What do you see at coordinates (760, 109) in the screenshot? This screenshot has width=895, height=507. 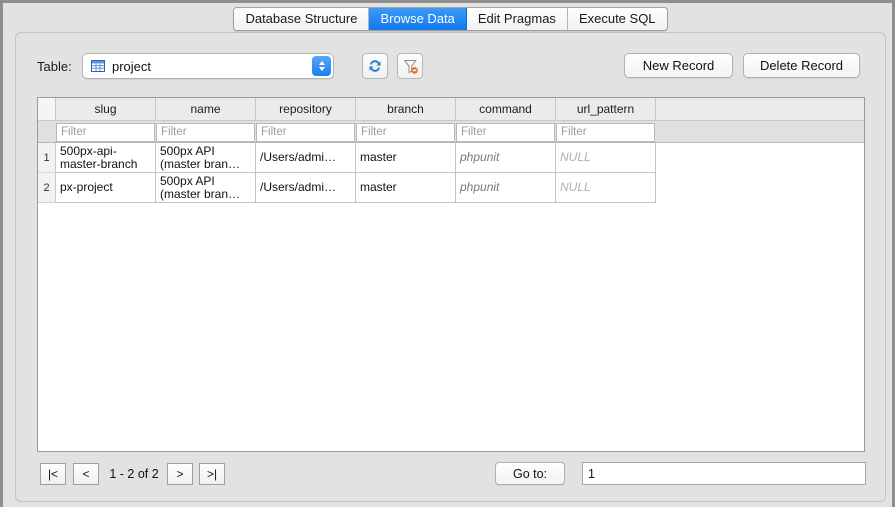 I see `header-filler` at bounding box center [760, 109].